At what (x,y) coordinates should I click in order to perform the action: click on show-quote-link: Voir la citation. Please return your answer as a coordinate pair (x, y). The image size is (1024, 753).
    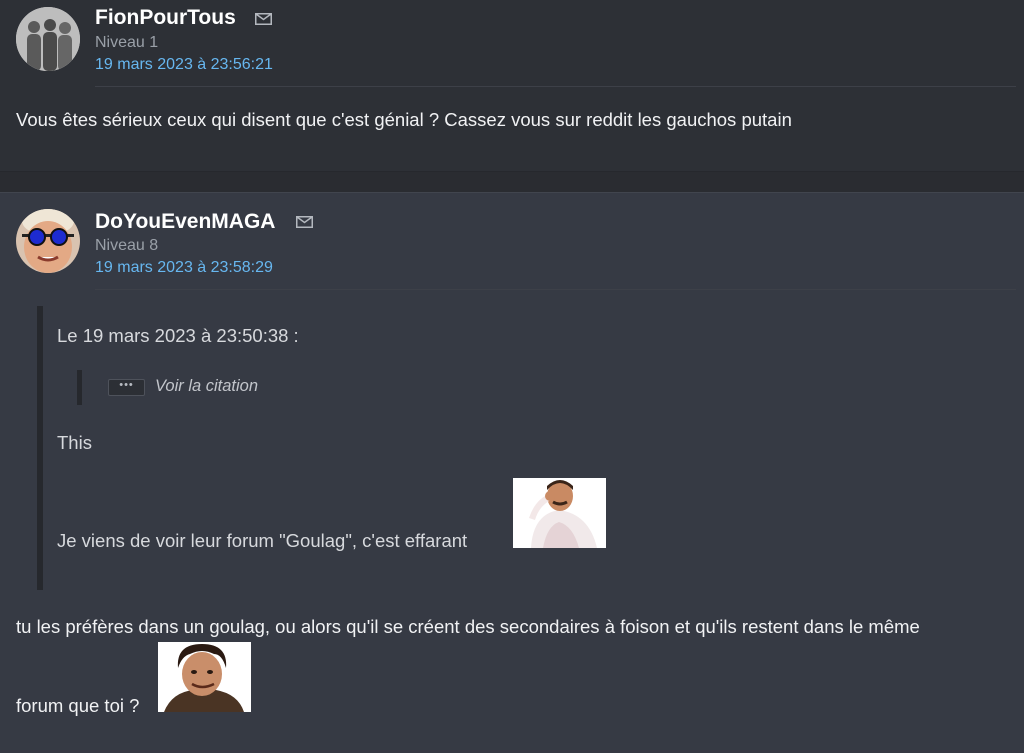
    Looking at the image, I should click on (206, 386).